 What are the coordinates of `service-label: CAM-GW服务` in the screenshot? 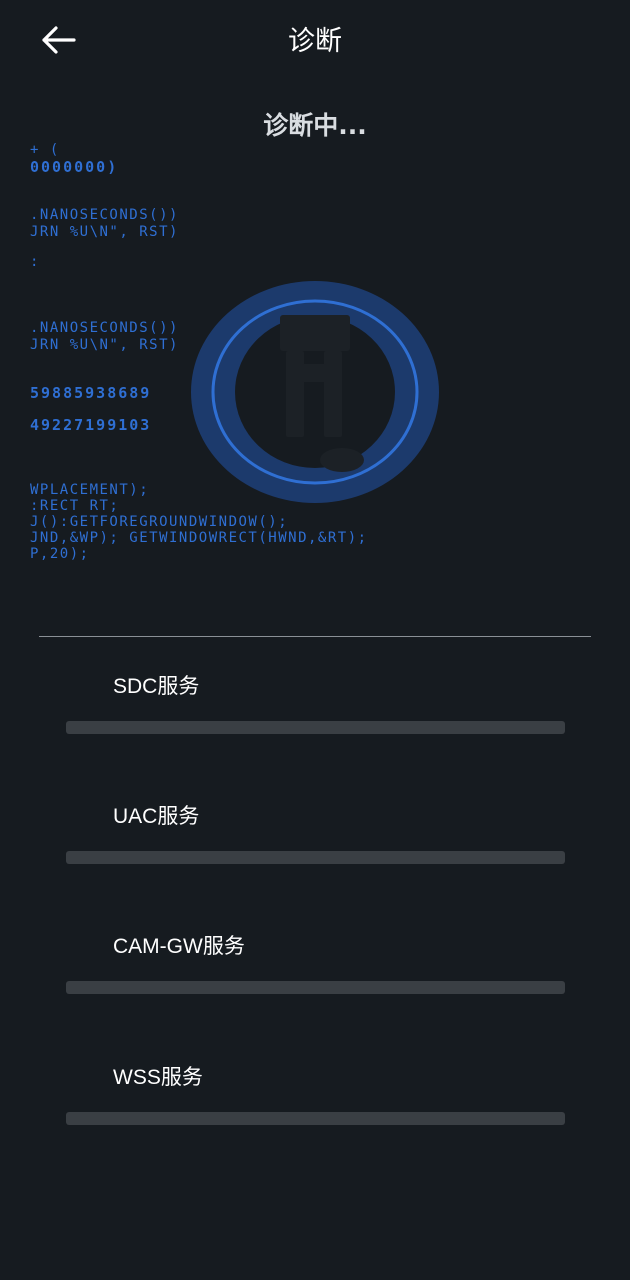 It's located at (179, 946).